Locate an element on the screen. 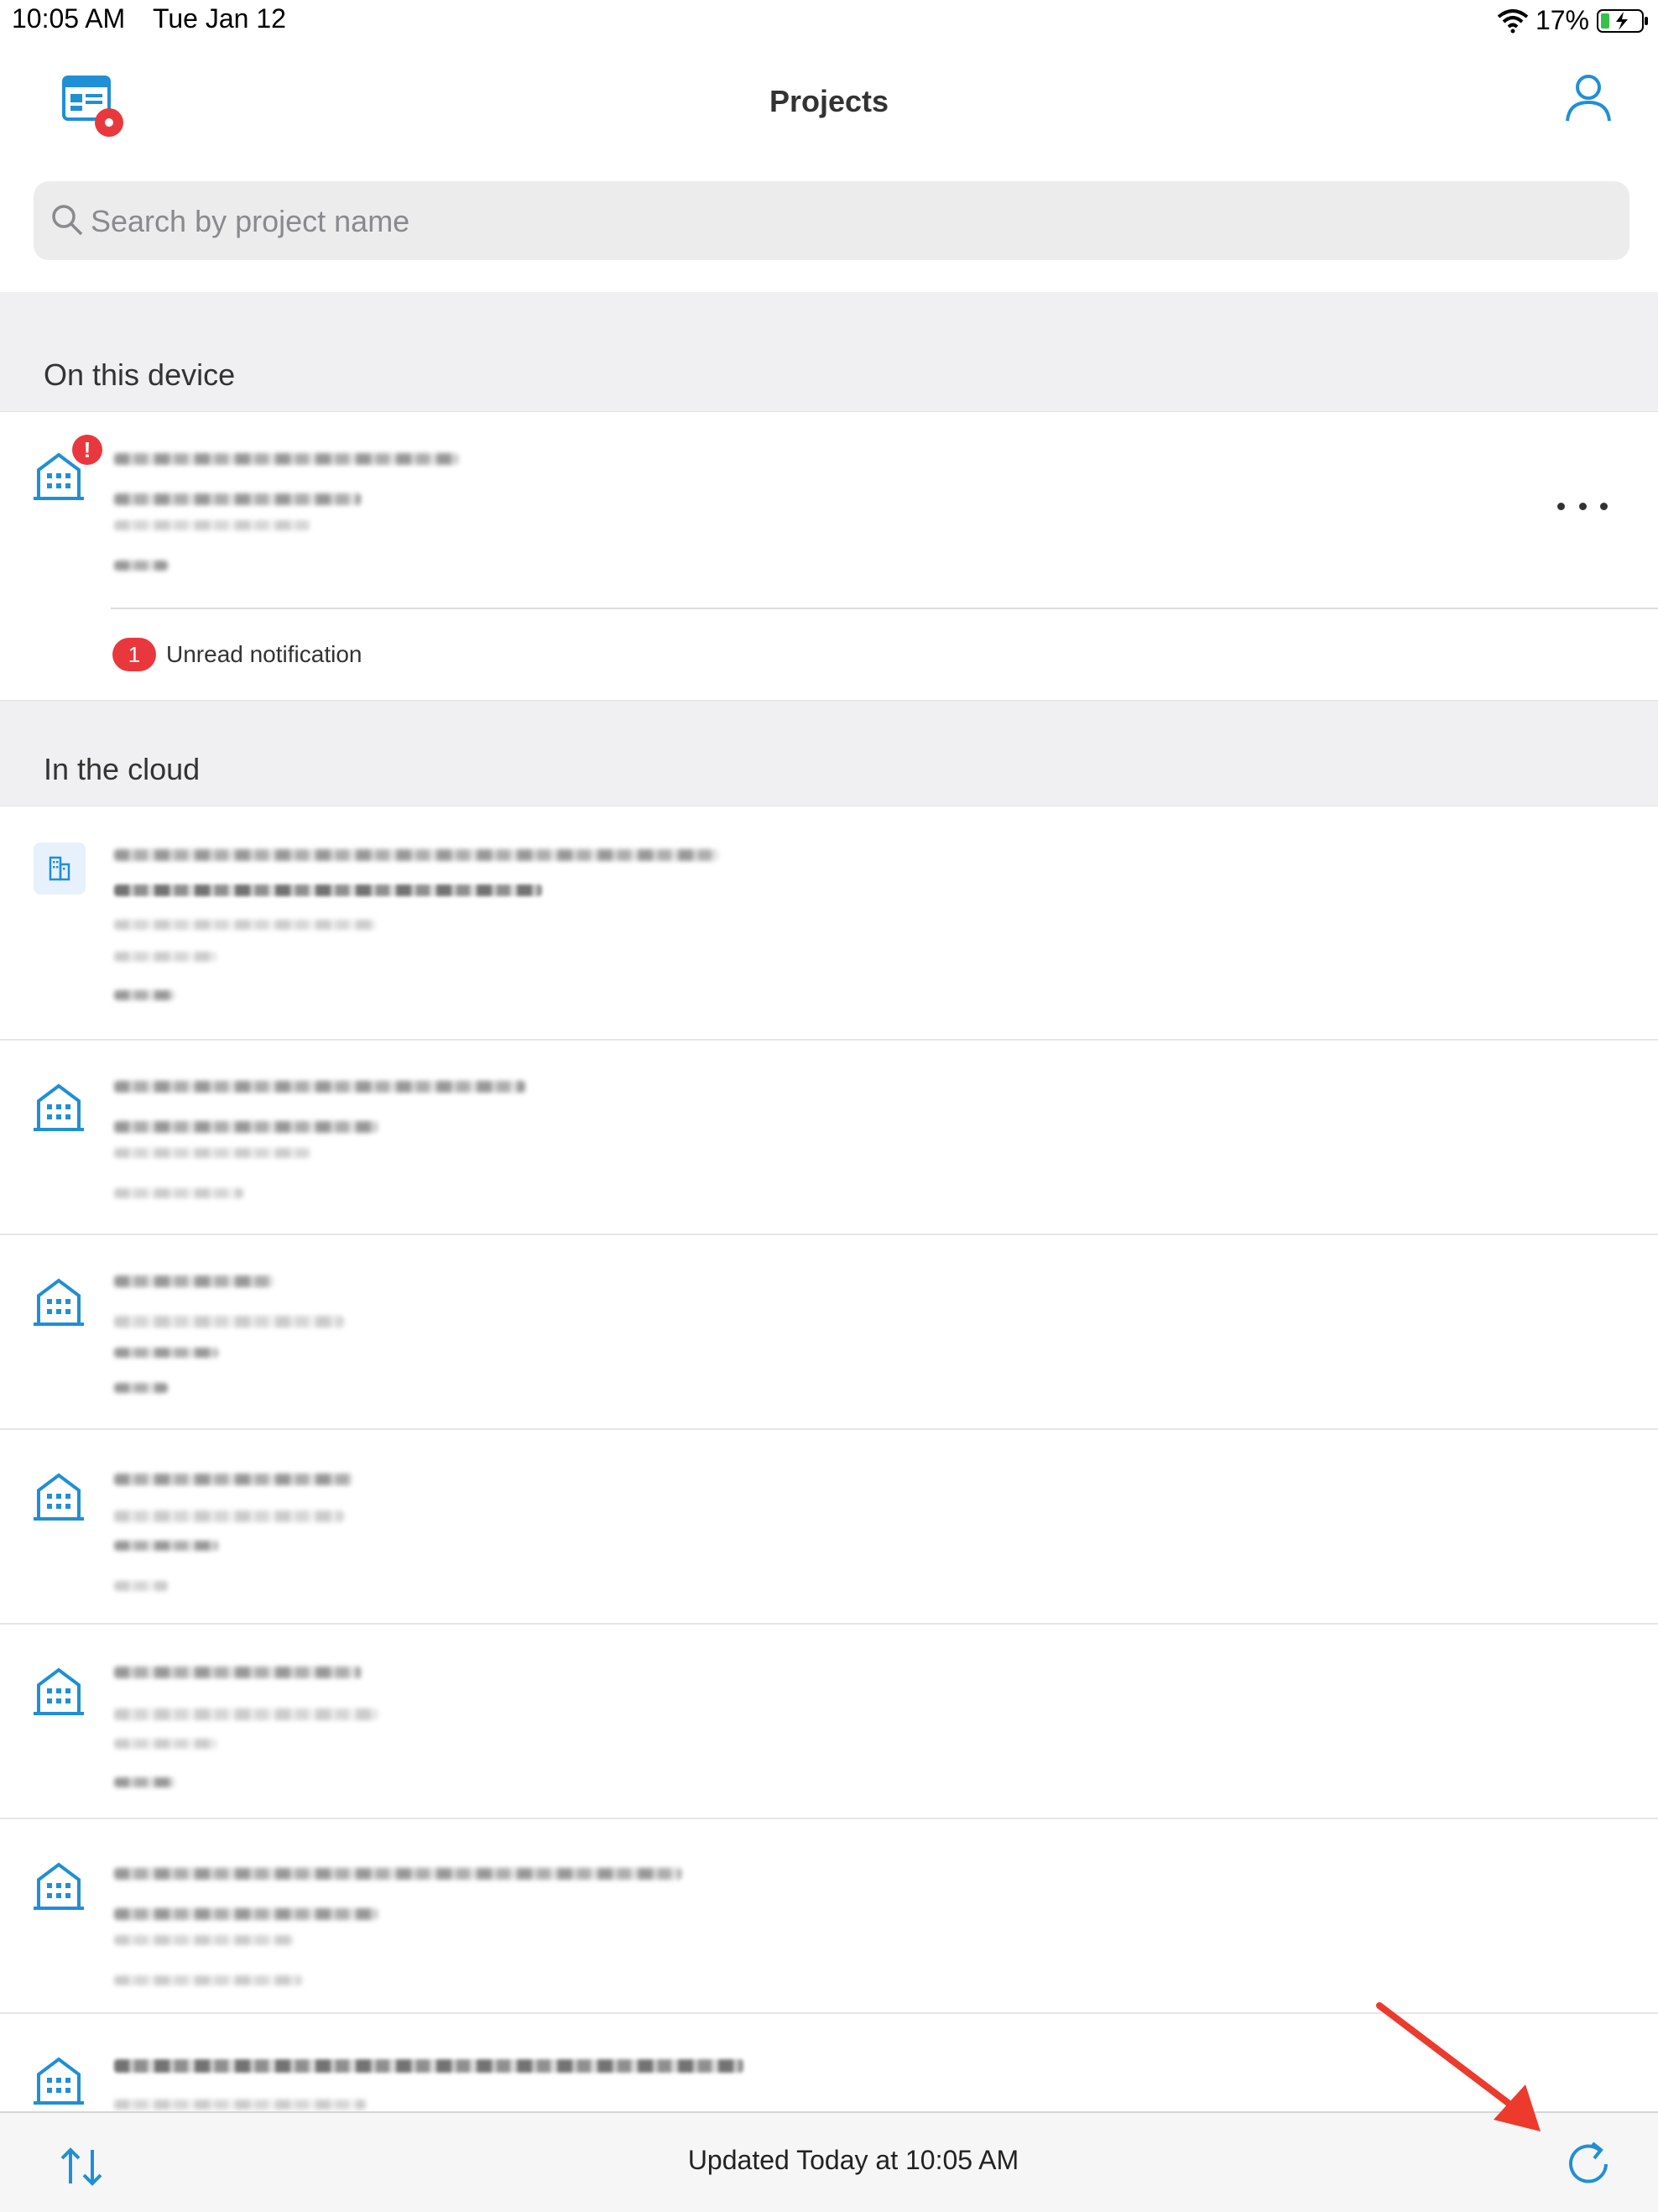  section-header-device: On this device is located at coordinates (829, 352).